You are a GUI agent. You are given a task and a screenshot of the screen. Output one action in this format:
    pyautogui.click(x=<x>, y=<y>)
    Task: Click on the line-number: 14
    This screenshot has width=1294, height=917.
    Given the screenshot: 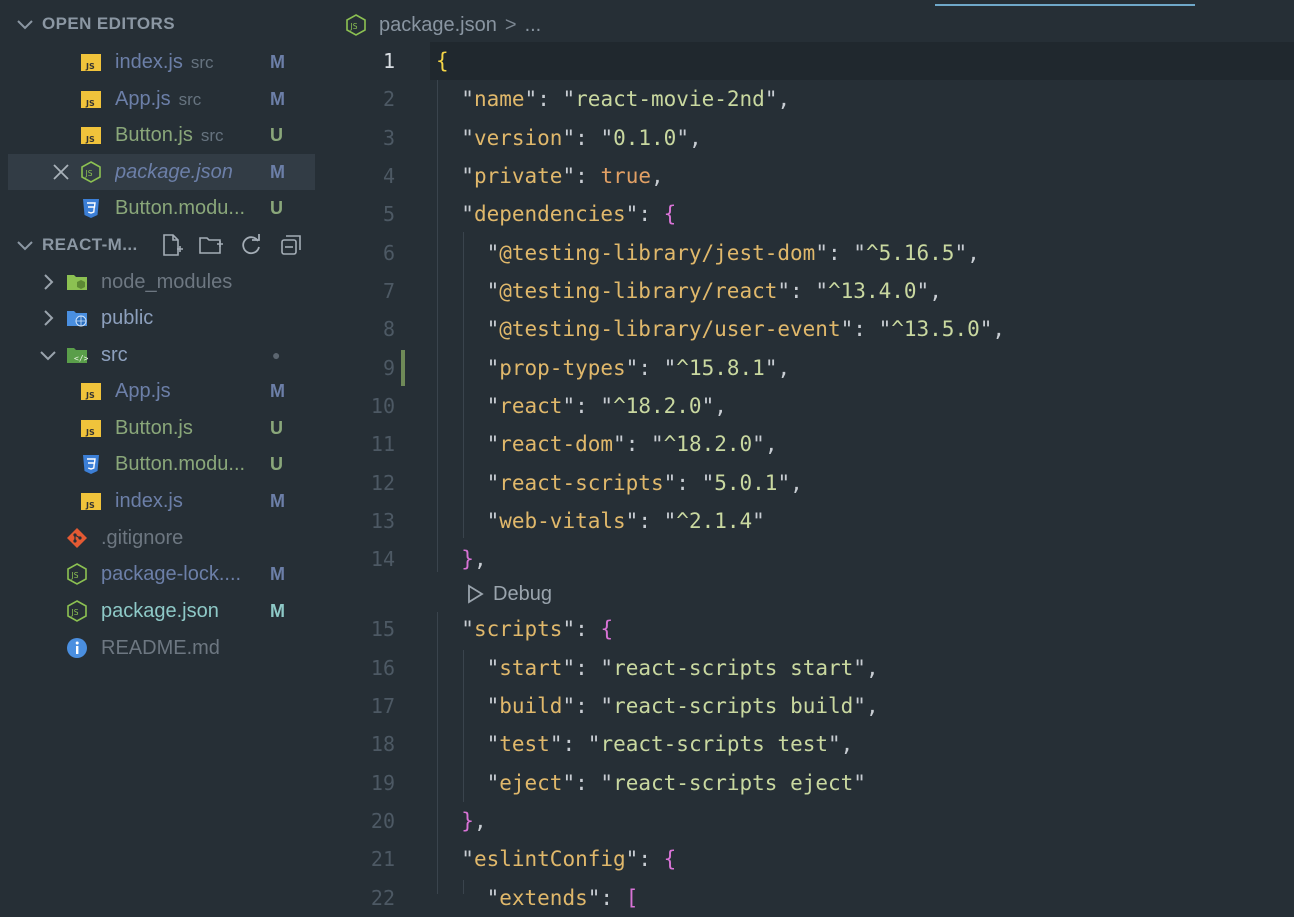 What is the action you would take?
    pyautogui.click(x=382, y=559)
    